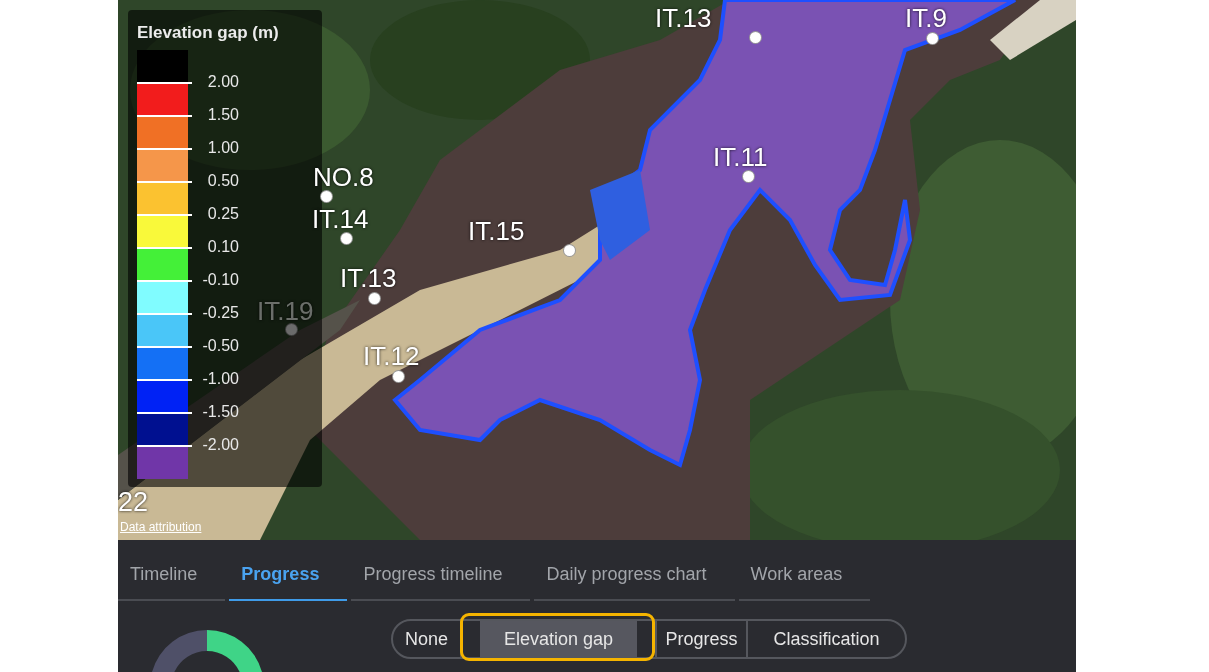 The height and width of the screenshot is (672, 1209). I want to click on legend-label: 0.50, so click(223, 181).